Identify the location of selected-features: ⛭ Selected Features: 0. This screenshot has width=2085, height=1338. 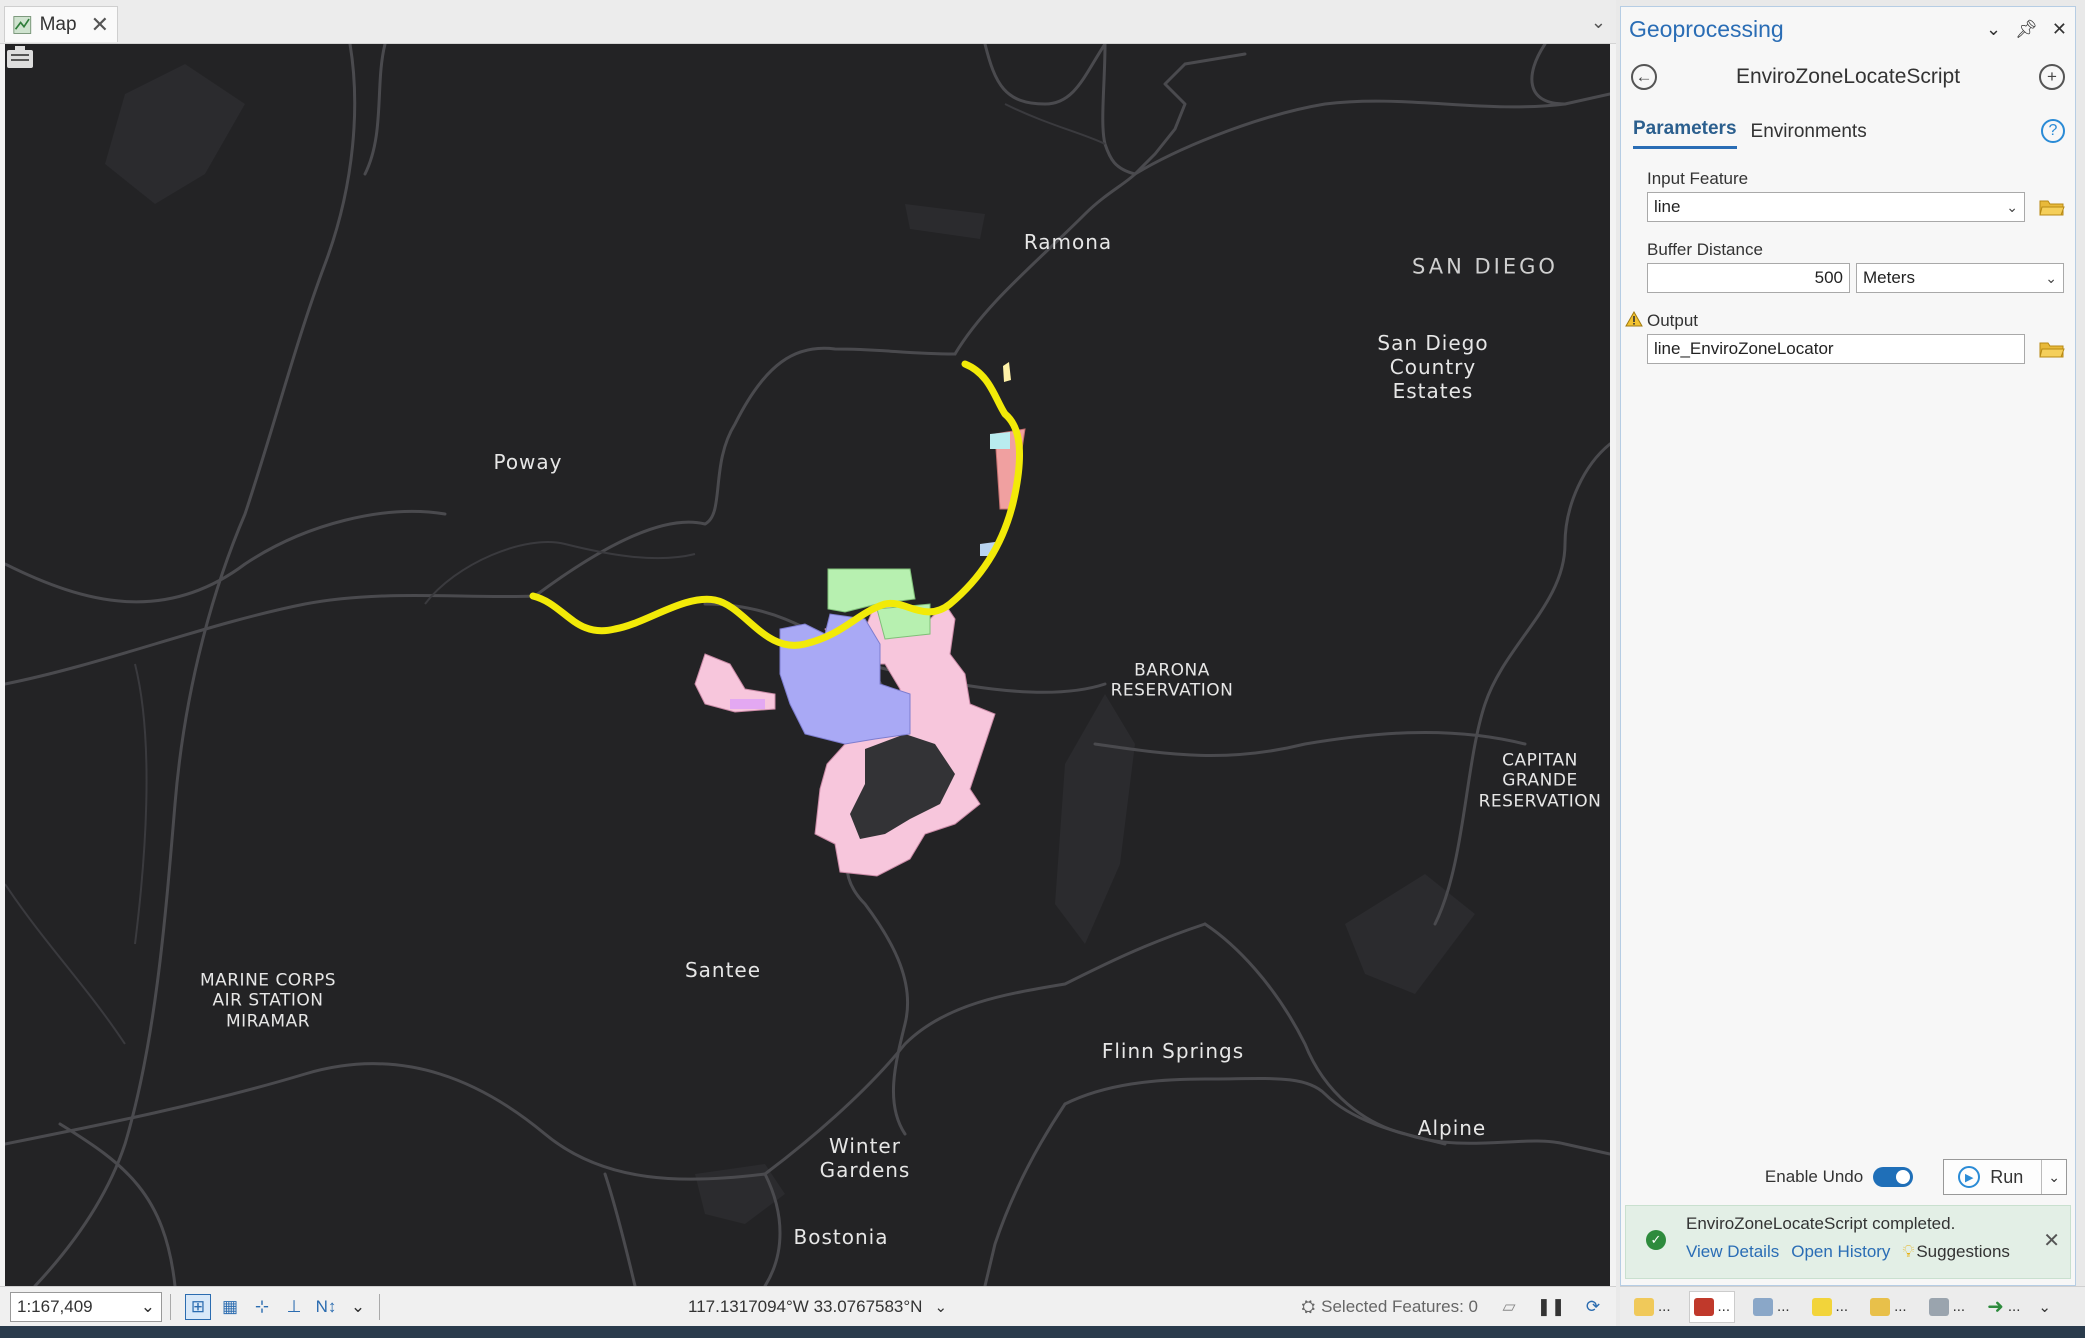
(1390, 1307).